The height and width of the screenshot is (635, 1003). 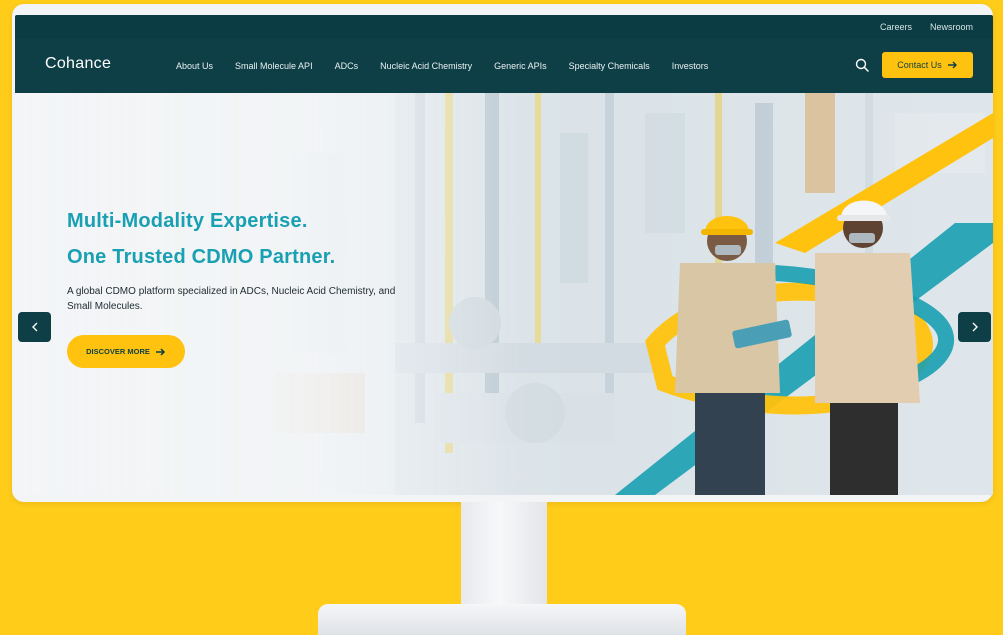 I want to click on monitor-stand-neck, so click(x=504, y=558).